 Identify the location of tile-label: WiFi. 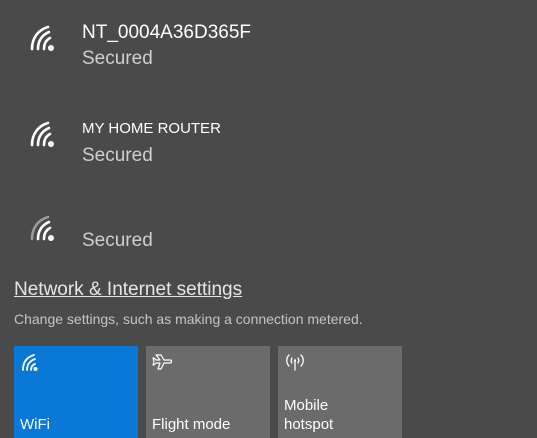
(35, 424).